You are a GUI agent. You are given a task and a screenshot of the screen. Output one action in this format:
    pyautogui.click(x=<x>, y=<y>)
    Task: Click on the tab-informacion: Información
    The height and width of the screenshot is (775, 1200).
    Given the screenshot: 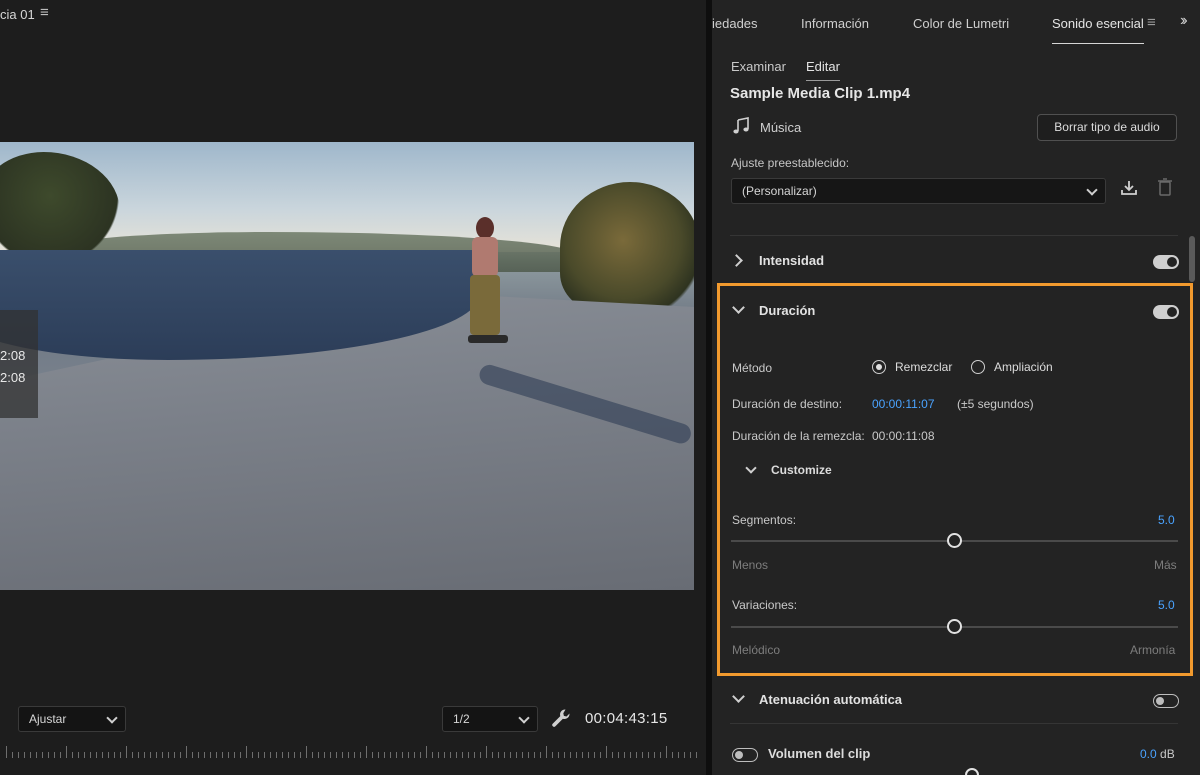 What is the action you would take?
    pyautogui.click(x=835, y=23)
    